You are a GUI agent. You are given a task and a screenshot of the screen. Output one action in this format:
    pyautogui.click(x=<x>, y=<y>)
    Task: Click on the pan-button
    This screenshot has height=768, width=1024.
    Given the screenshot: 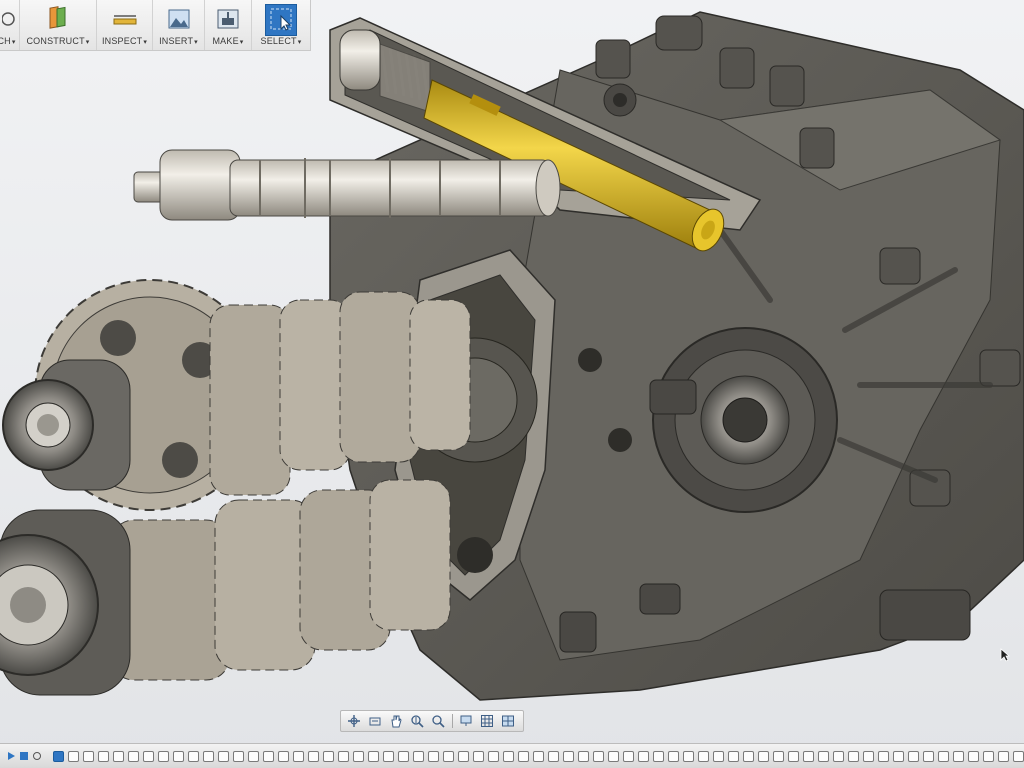 What is the action you would take?
    pyautogui.click(x=396, y=721)
    